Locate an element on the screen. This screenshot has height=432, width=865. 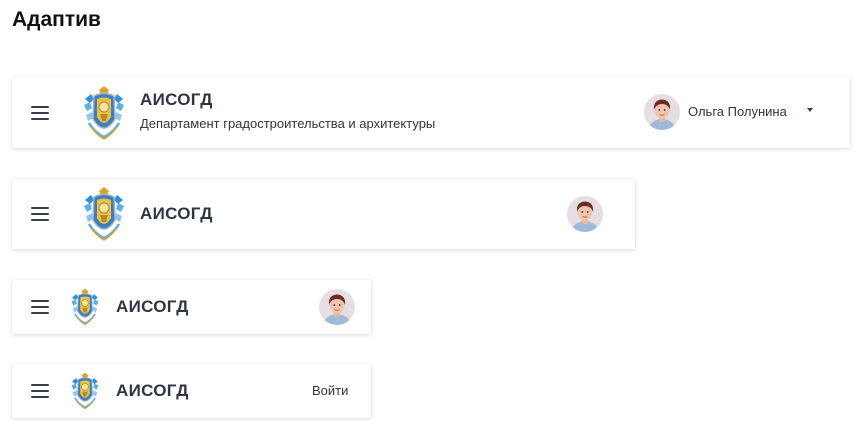
user-name: Ольга Полунина is located at coordinates (737, 111).